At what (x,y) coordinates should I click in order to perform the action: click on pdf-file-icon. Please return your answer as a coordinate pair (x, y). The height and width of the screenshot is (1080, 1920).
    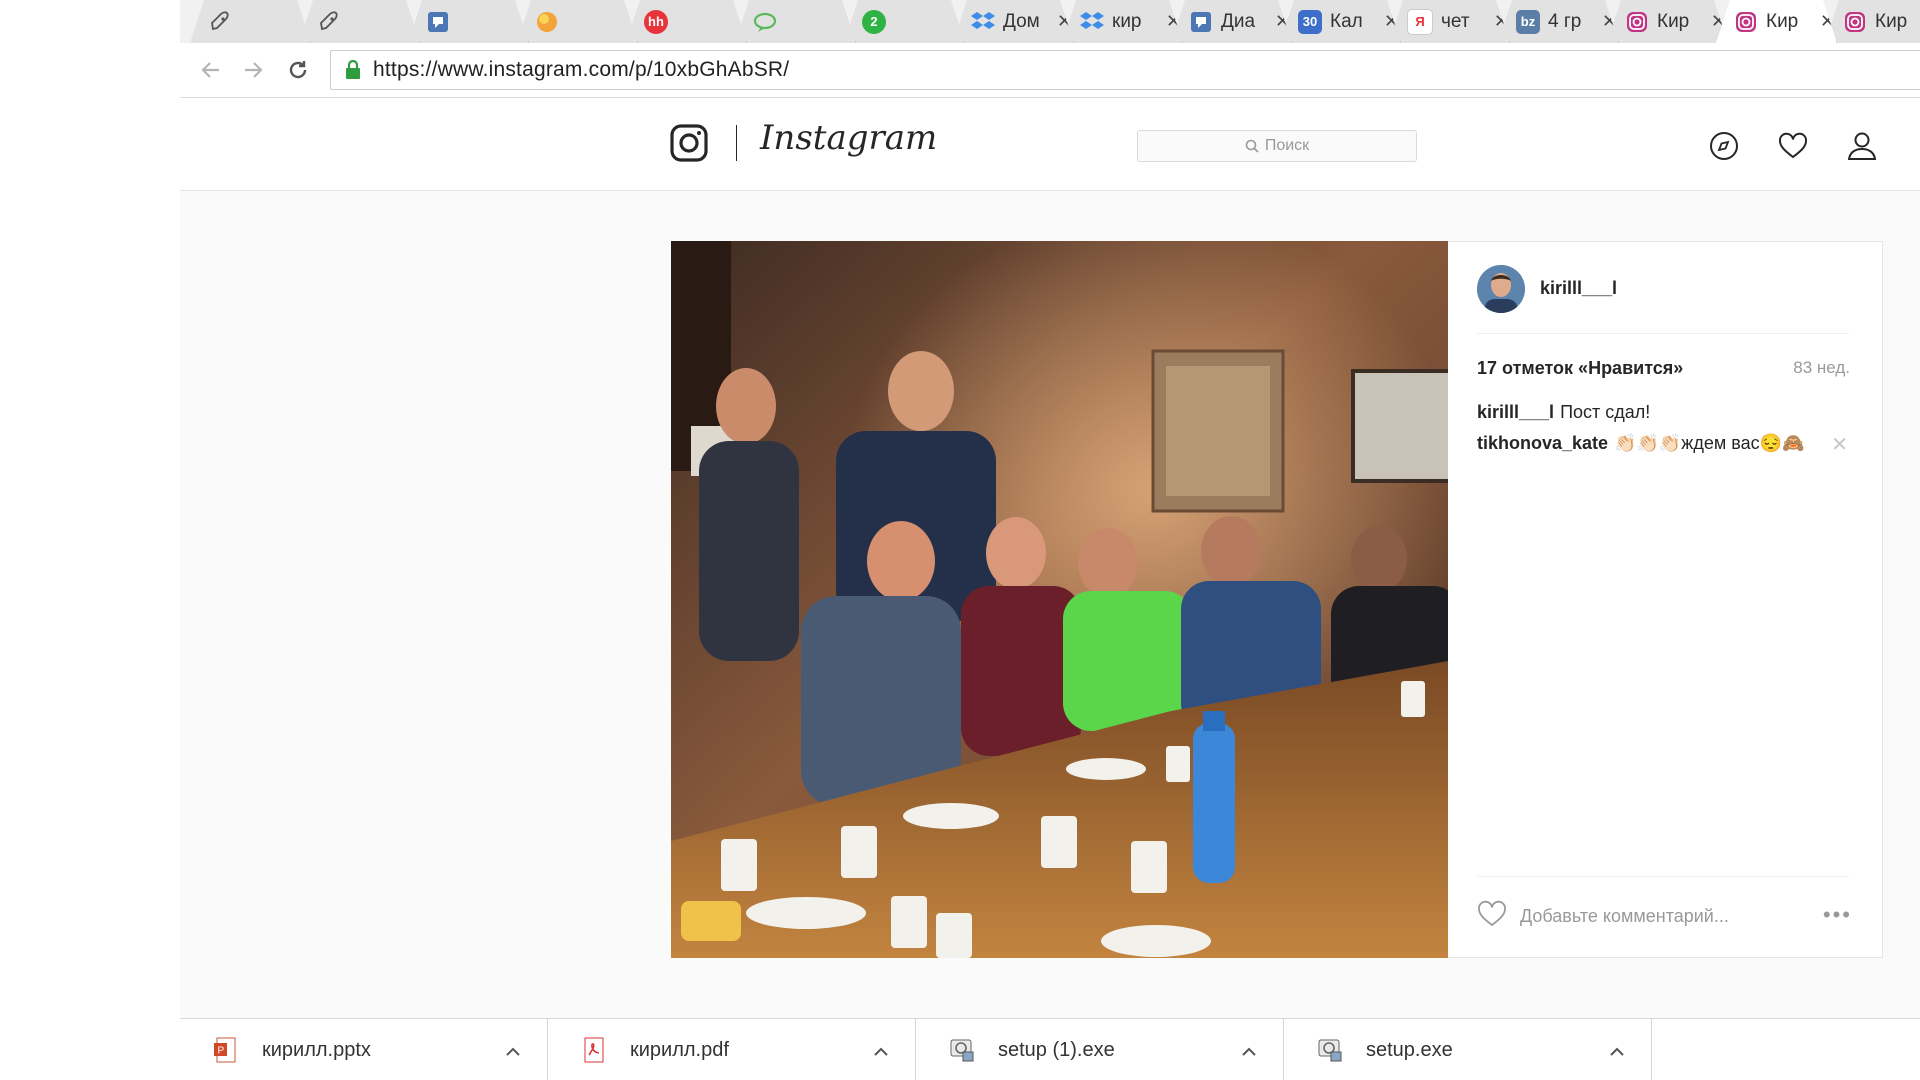
    Looking at the image, I should click on (594, 1050).